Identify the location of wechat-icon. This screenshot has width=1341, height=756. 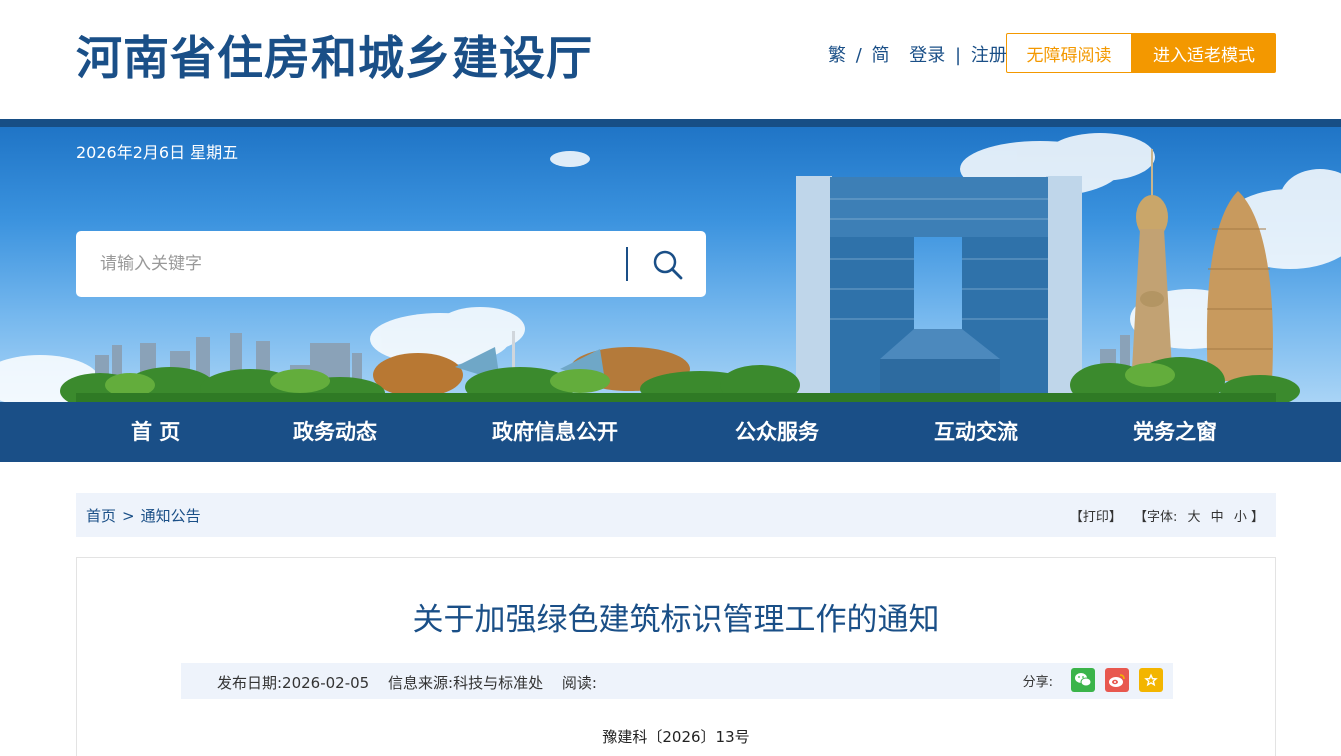
(1083, 680).